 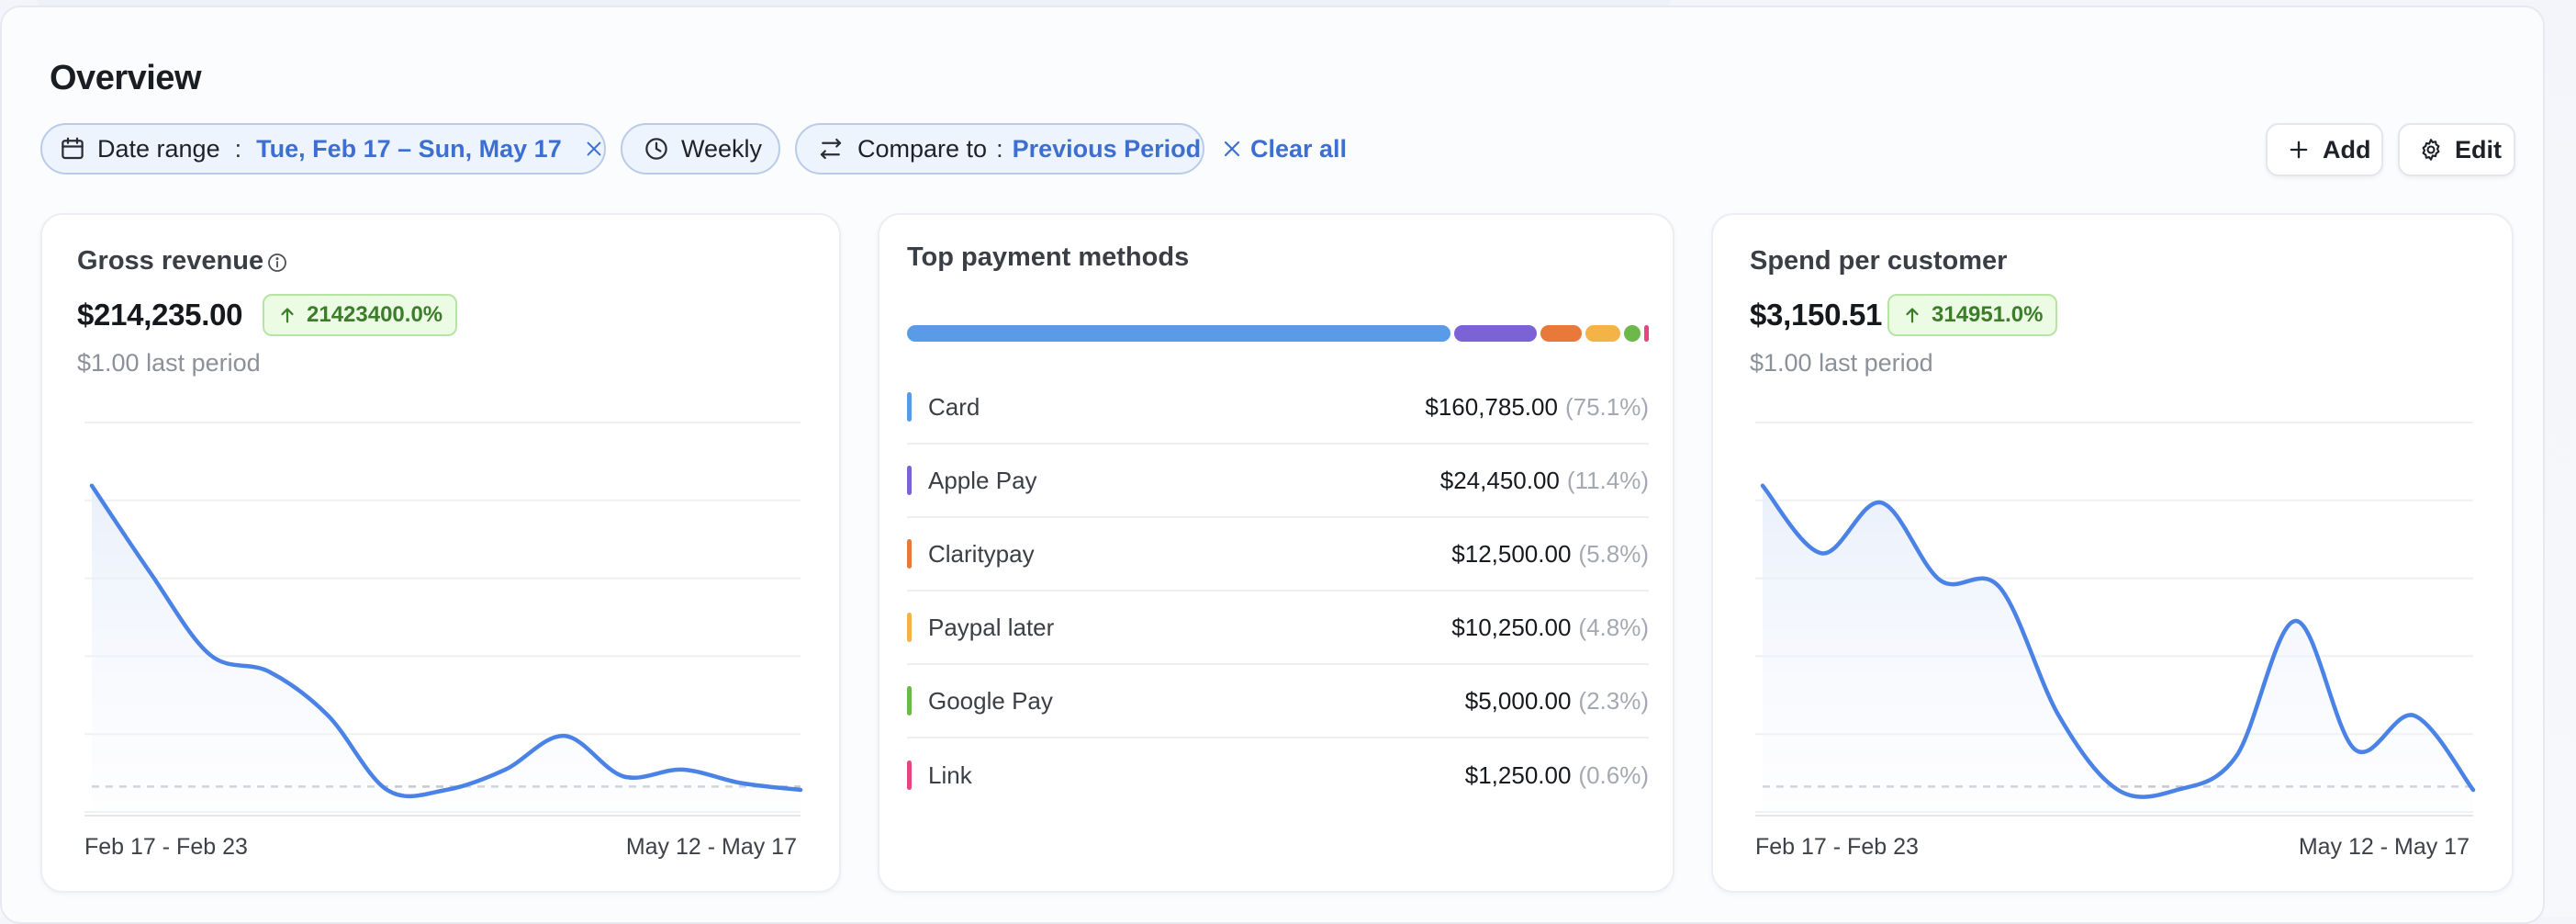 I want to click on interval-filter: Weekly, so click(x=700, y=149).